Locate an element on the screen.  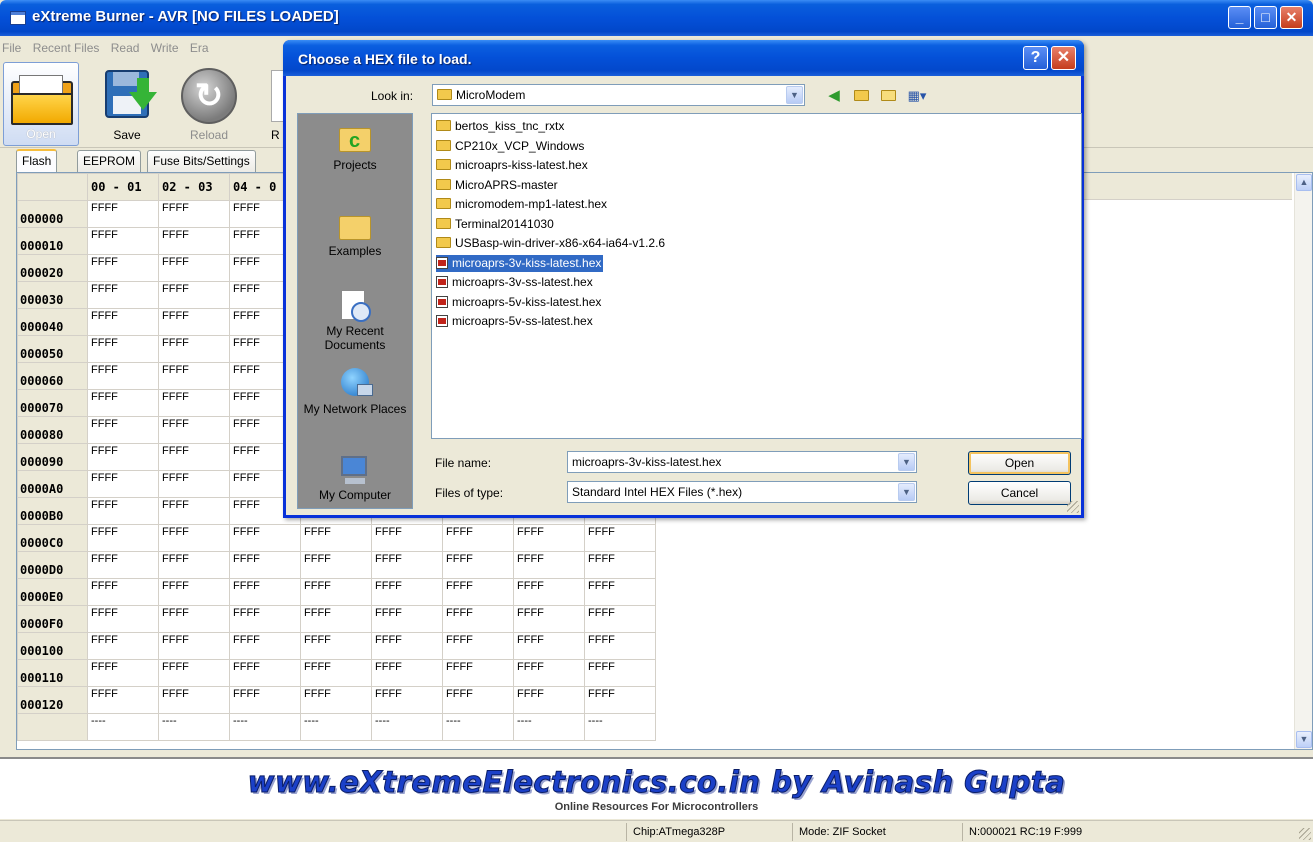
new-folder-icon is located at coordinates (888, 96).